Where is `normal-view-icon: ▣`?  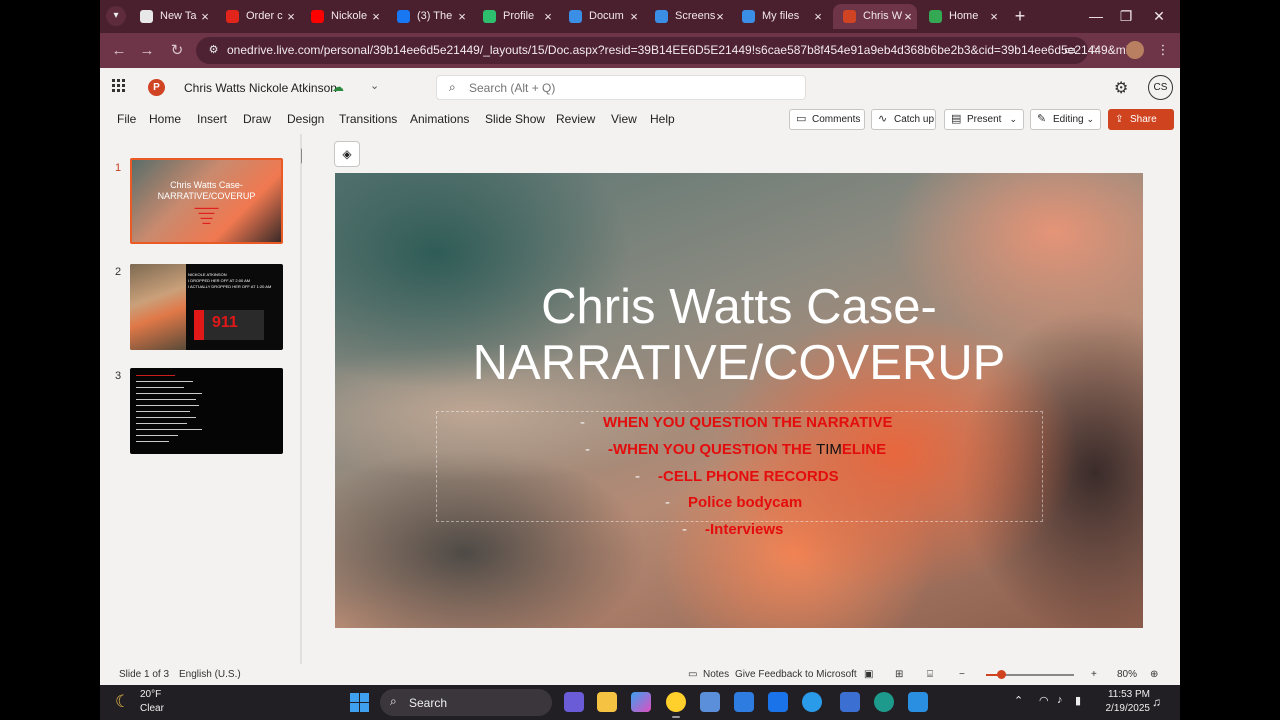 normal-view-icon: ▣ is located at coordinates (868, 674).